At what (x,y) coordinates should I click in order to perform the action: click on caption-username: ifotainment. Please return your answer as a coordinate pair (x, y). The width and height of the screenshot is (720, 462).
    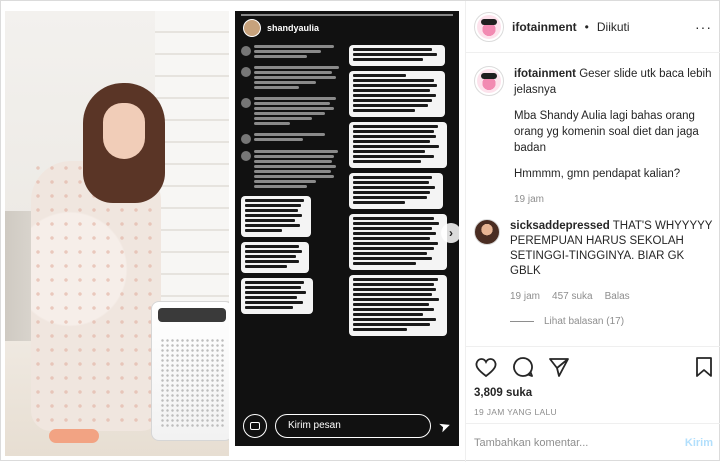
    Looking at the image, I should click on (545, 74).